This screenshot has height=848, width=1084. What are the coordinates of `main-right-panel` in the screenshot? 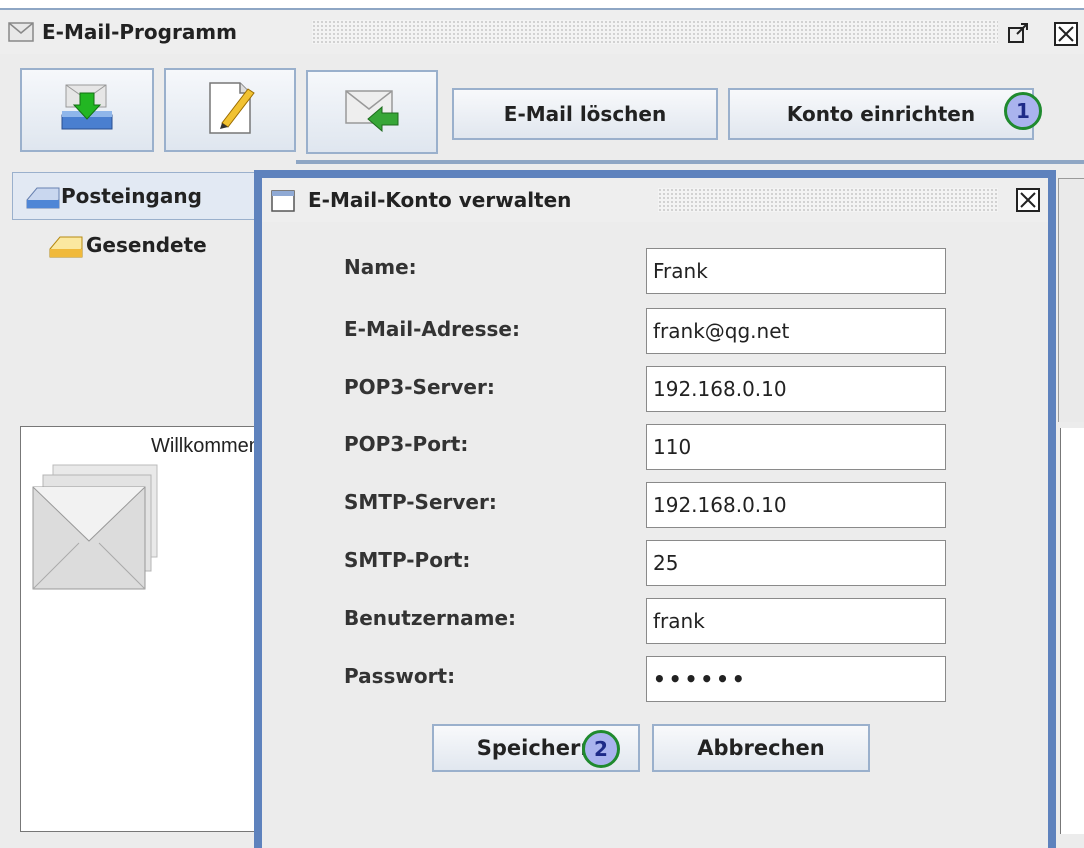 It's located at (1072, 631).